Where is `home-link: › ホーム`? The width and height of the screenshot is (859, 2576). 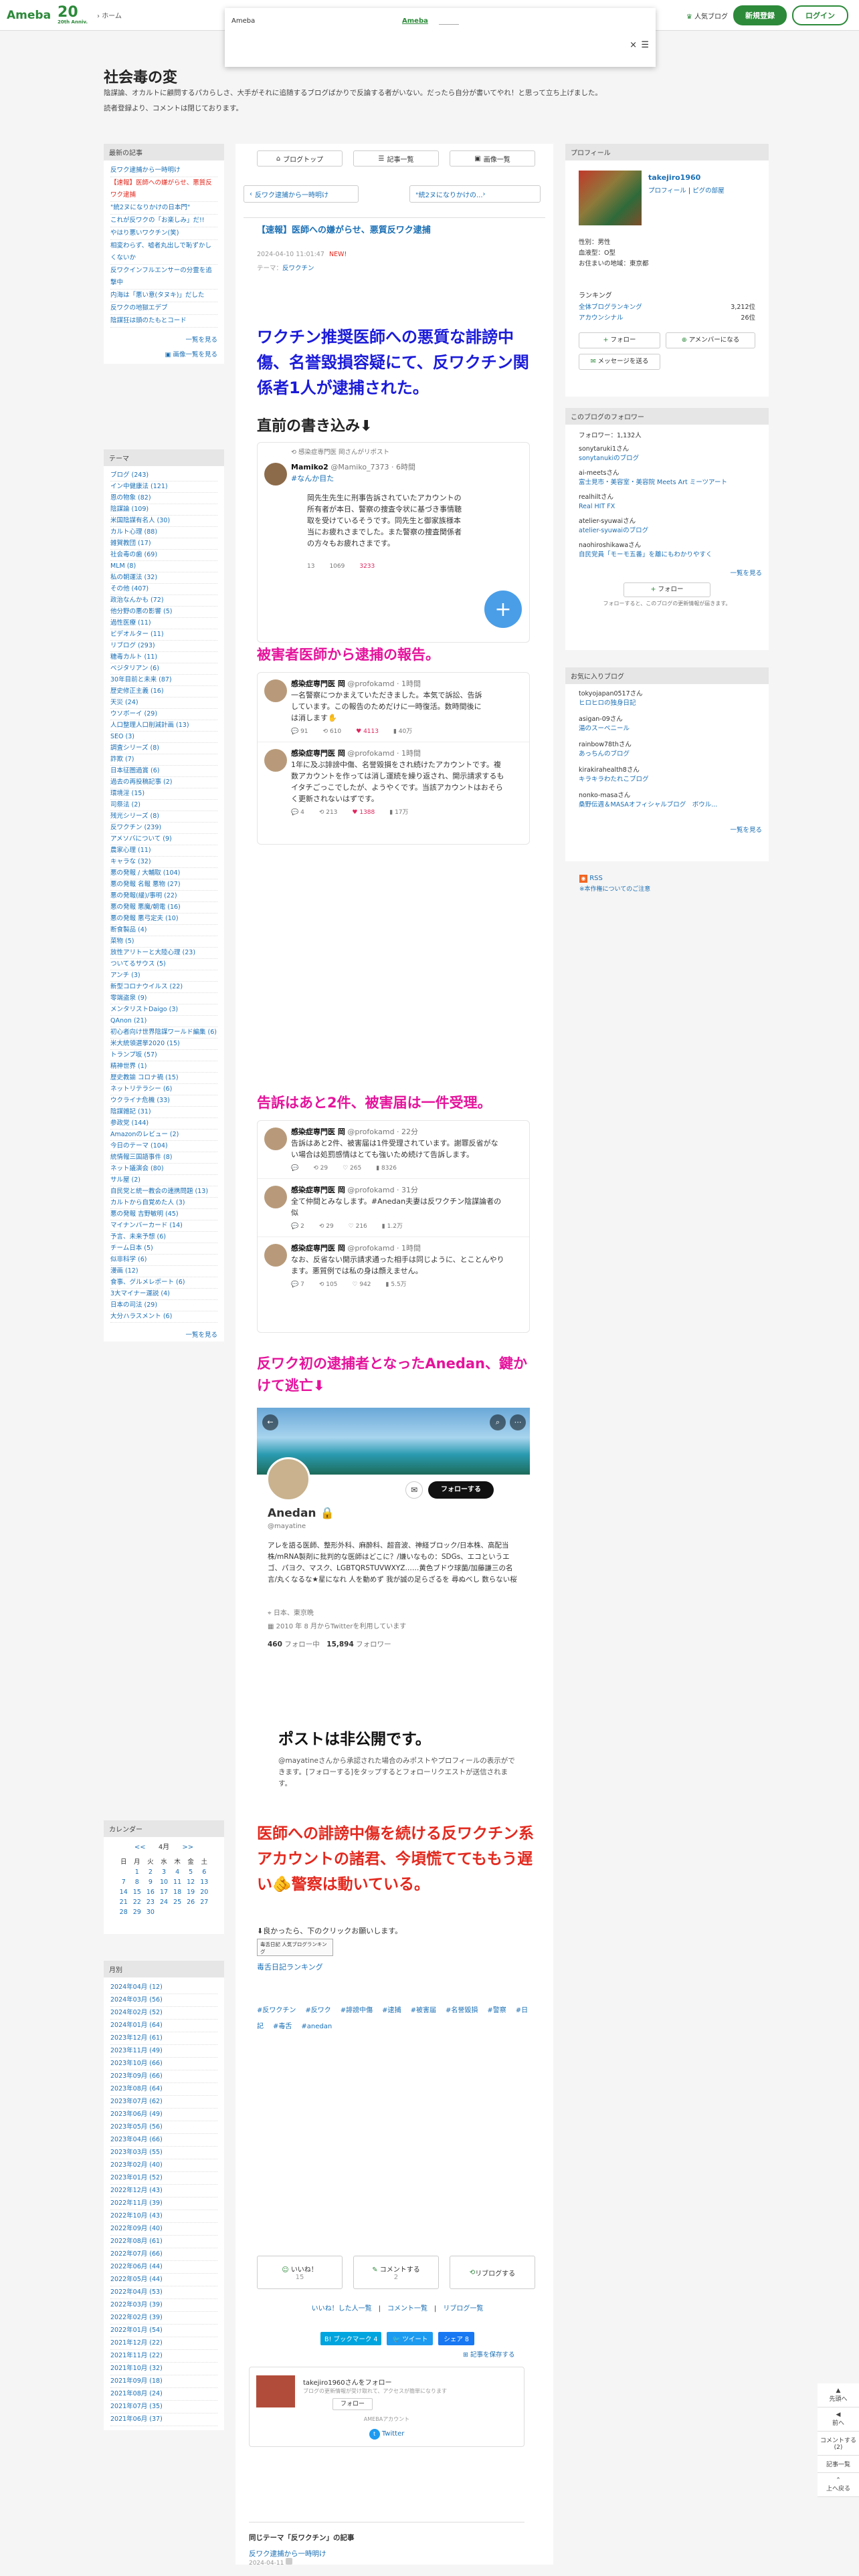
home-link: › ホーム is located at coordinates (109, 15).